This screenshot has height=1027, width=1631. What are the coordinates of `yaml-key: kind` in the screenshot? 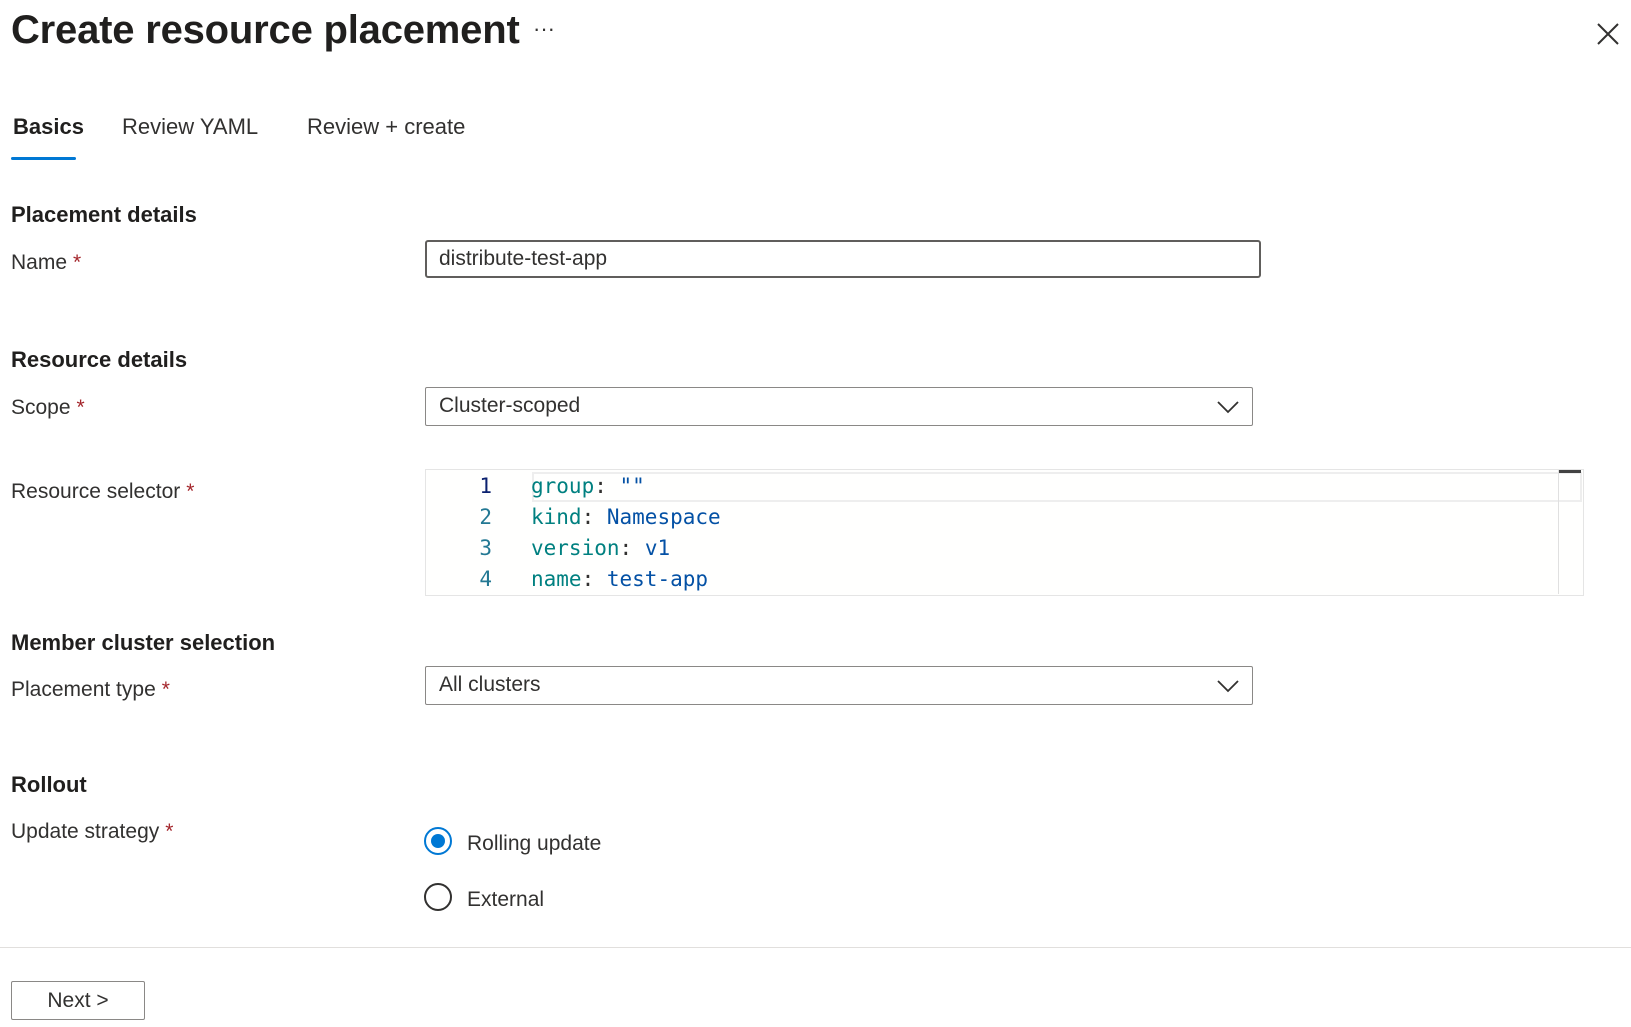 It's located at (556, 517).